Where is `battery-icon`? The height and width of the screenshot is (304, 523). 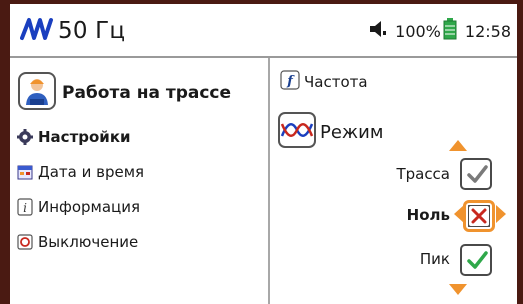
battery-icon is located at coordinates (450, 31).